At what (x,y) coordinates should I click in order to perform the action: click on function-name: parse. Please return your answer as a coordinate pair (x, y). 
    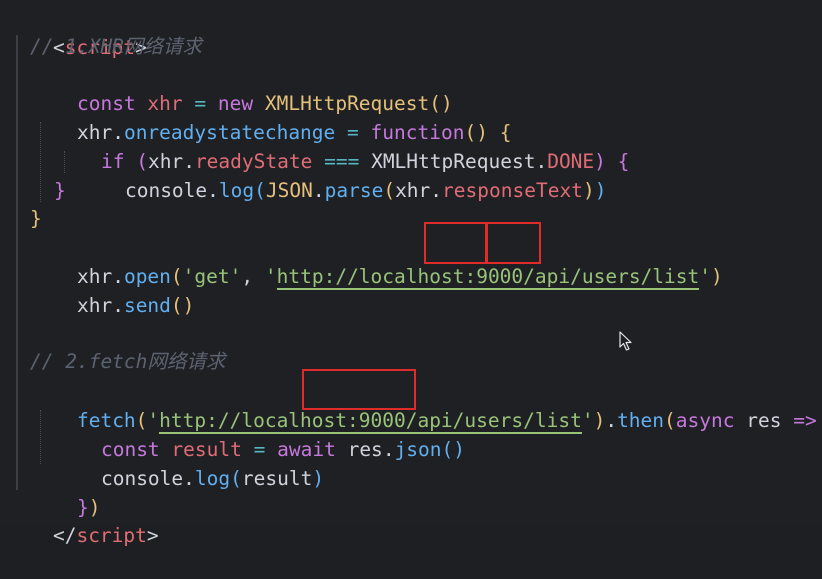
    Looking at the image, I should click on (354, 190).